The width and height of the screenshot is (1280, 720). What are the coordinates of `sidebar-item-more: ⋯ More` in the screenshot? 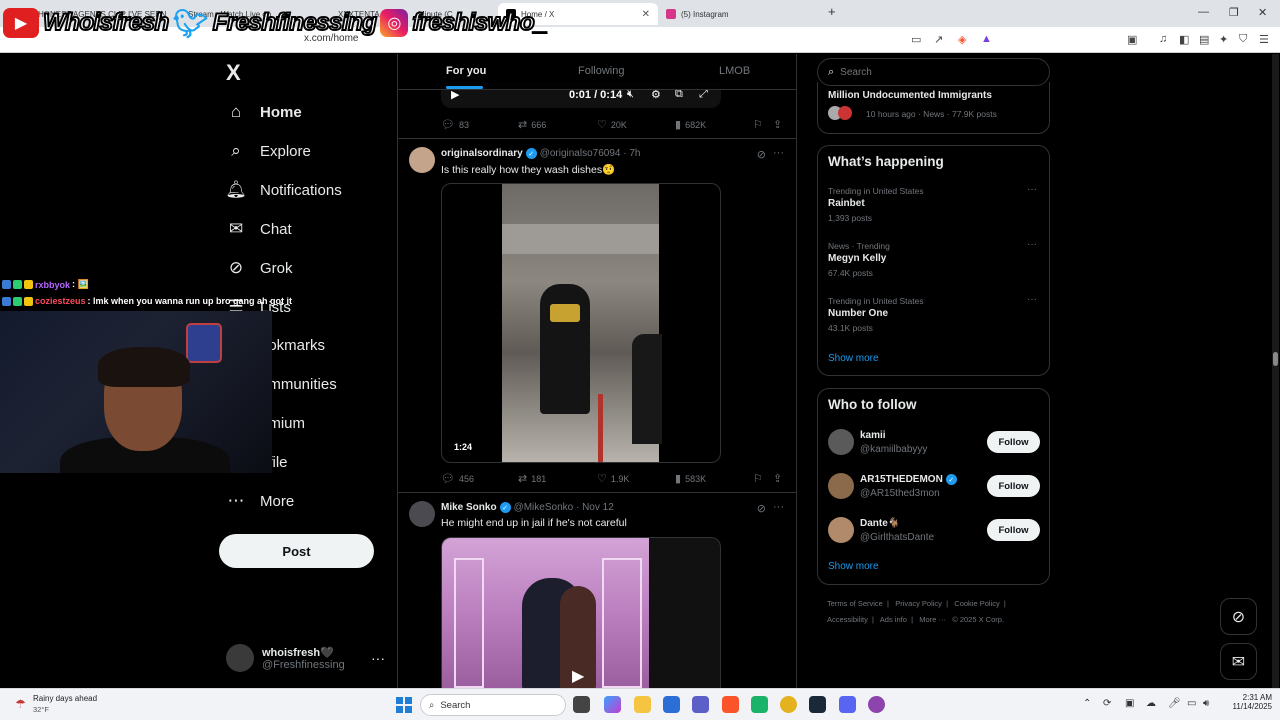 It's located at (260, 501).